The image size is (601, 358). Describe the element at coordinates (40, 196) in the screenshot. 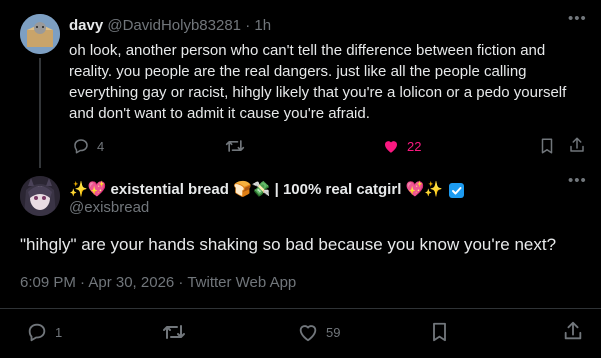

I see `avatar-exisbread` at that location.